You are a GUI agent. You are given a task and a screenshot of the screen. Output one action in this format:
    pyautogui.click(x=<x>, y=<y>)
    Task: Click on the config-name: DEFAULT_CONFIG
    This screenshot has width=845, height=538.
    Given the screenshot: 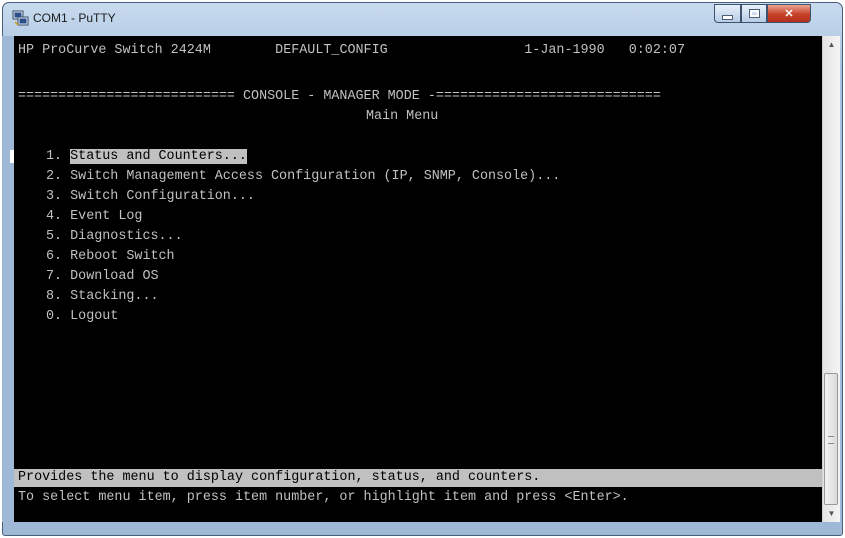 What is the action you would take?
    pyautogui.click(x=331, y=50)
    